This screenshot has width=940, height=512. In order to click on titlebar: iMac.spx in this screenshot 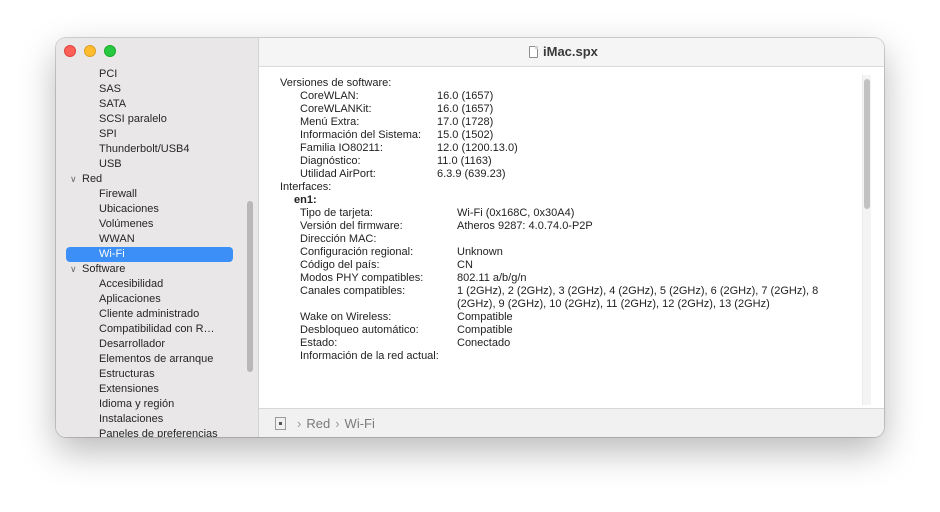, I will do `click(571, 52)`.